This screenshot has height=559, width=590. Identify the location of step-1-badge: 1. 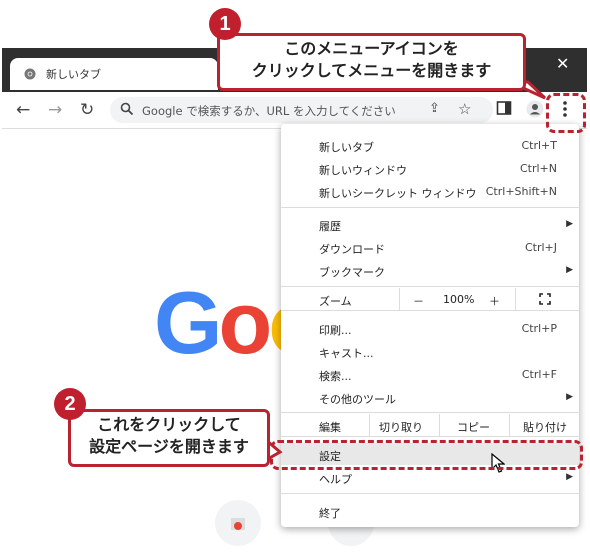
(225, 24).